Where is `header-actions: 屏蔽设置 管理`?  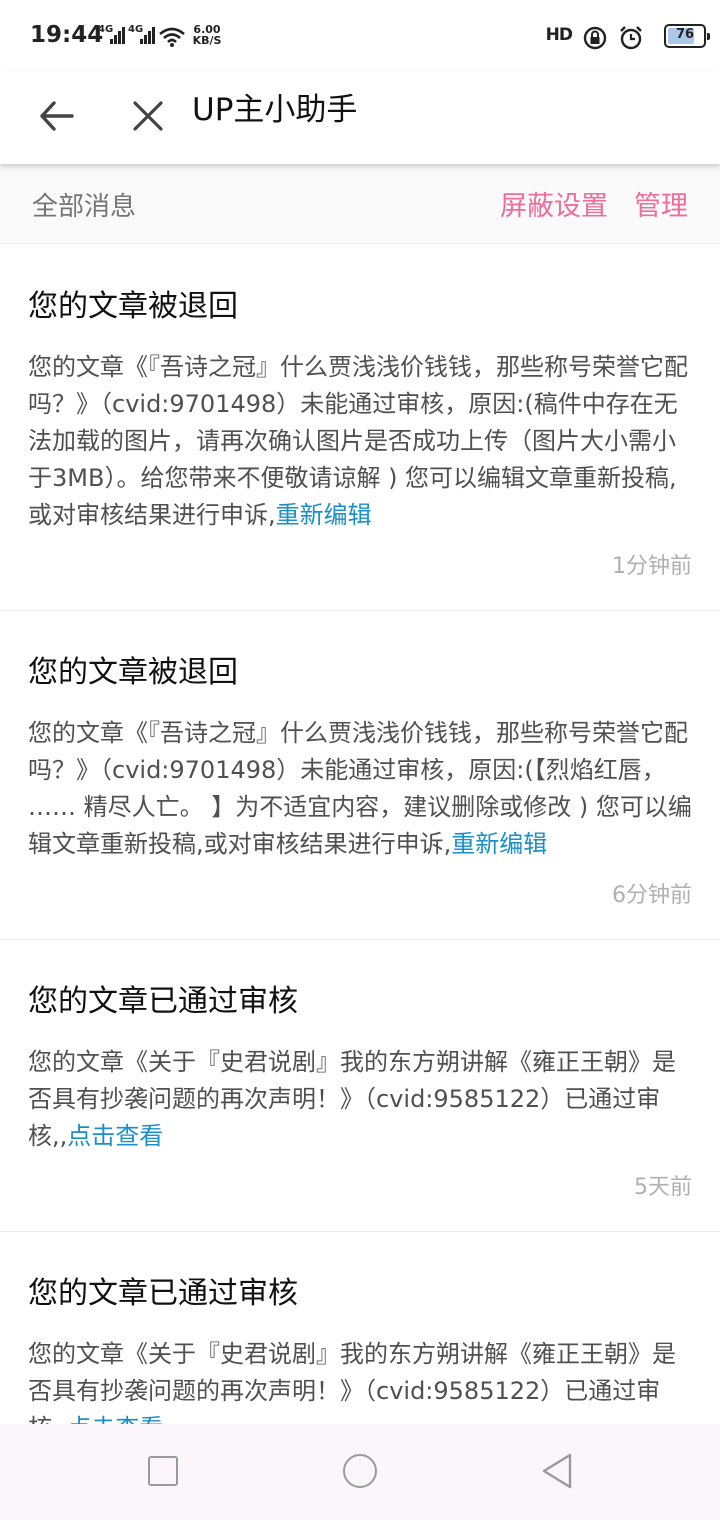 header-actions: 屏蔽设置 管理 is located at coordinates (581, 203).